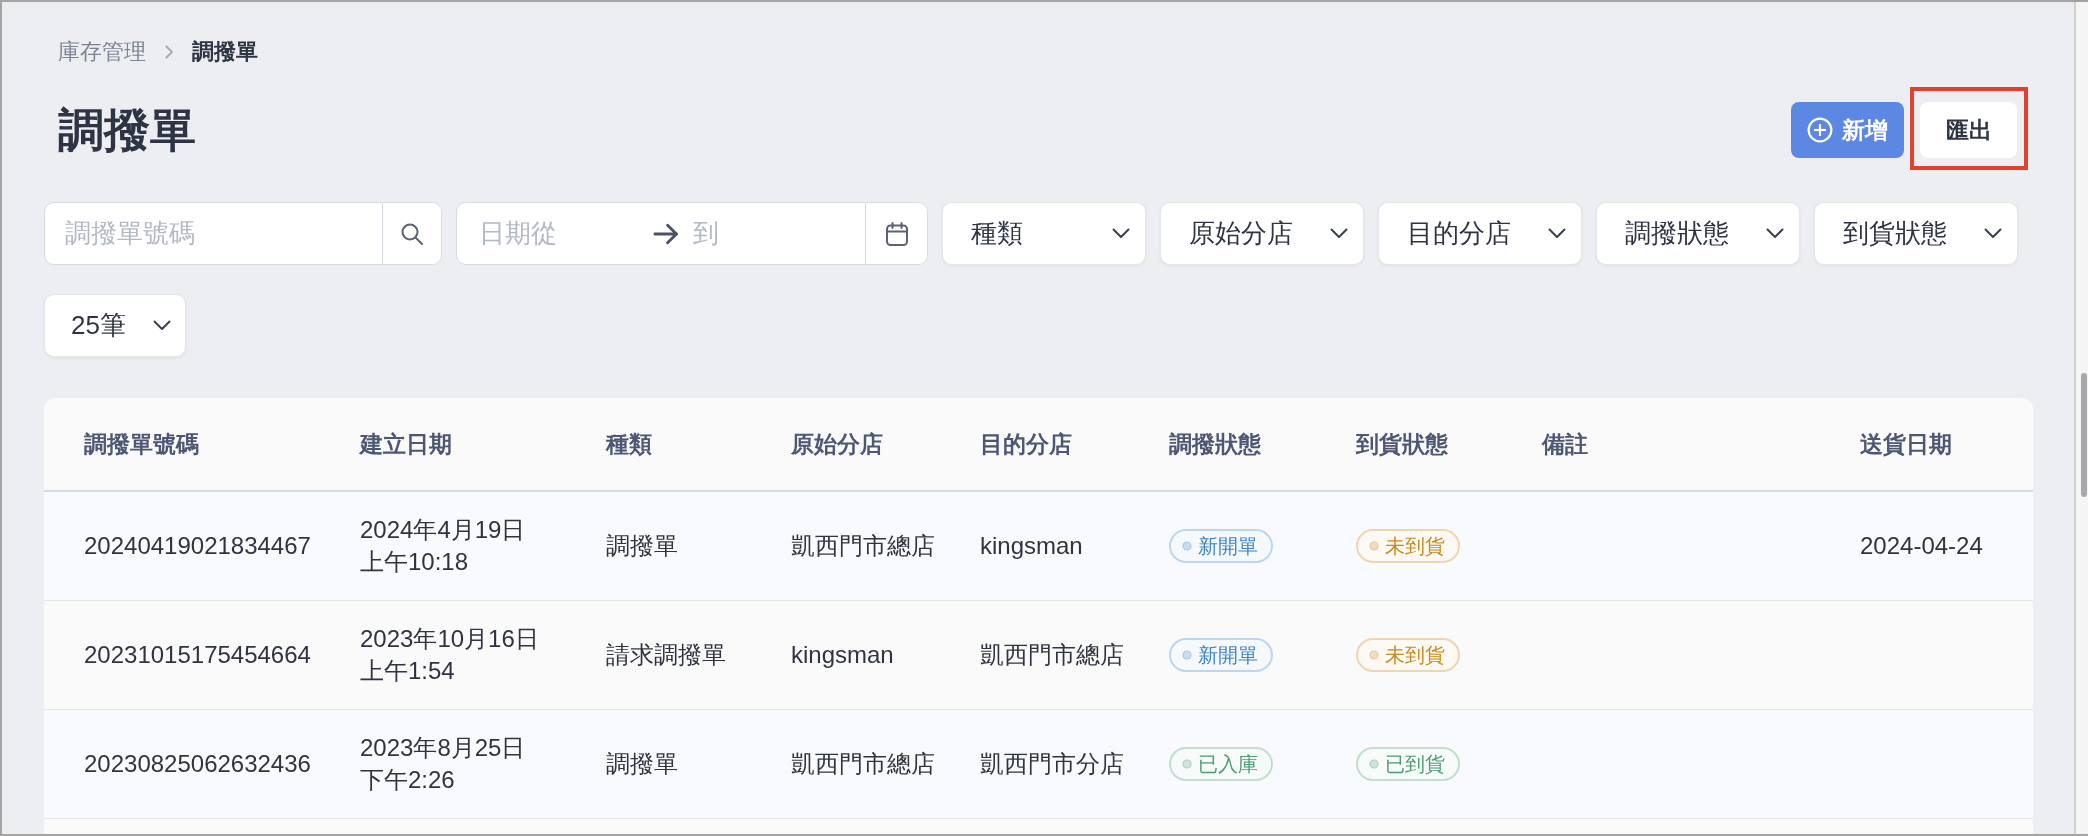 Image resolution: width=2088 pixels, height=836 pixels. I want to click on created-date-text: 2023年8月25日, so click(443, 748).